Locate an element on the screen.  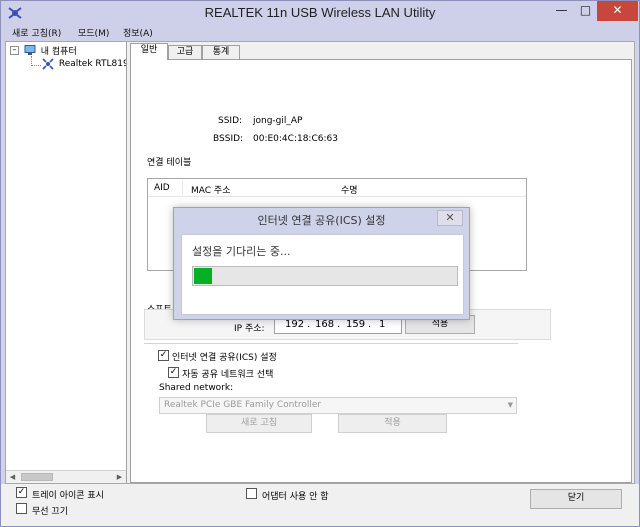
tree-node-my-computer: – 내 컴퓨터 is located at coordinates (43, 51).